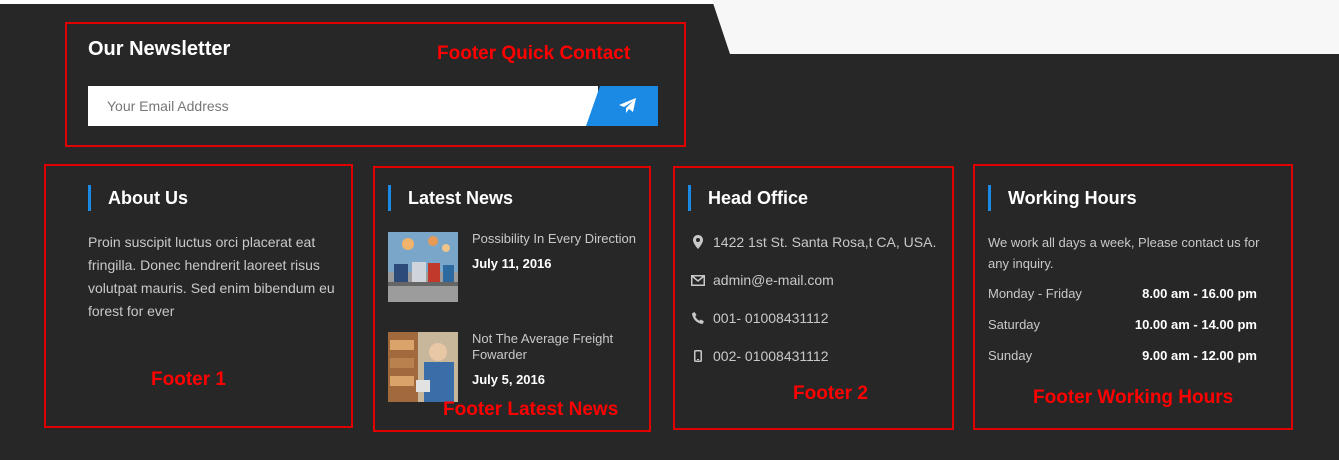 The width and height of the screenshot is (1339, 460). I want to click on top-light-panel, so click(1025, 27).